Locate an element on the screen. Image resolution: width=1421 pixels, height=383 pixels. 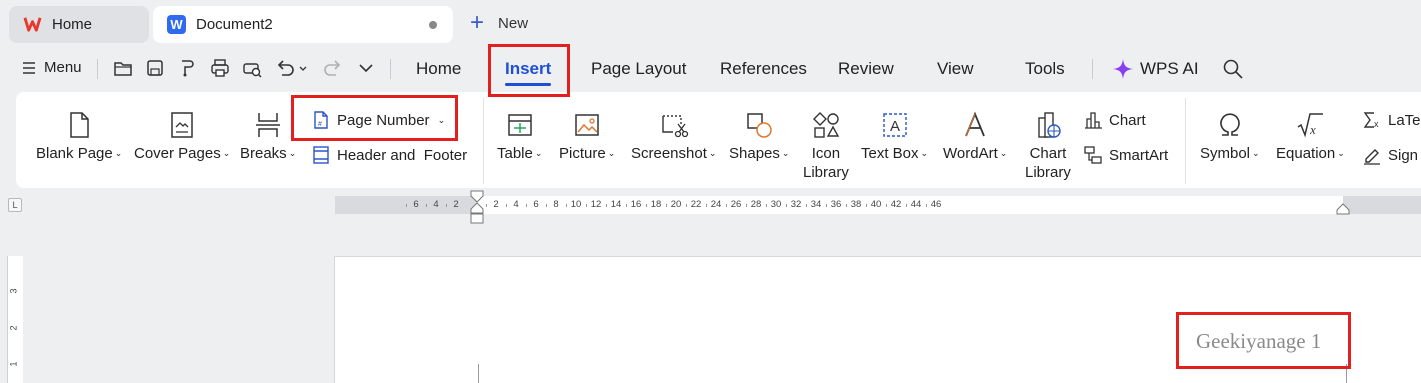
search-icon is located at coordinates (1233, 69).